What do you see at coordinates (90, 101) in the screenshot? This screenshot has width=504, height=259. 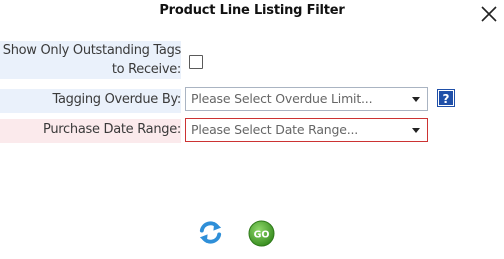 I see `overdue-label: Tagging Overdue By:` at bounding box center [90, 101].